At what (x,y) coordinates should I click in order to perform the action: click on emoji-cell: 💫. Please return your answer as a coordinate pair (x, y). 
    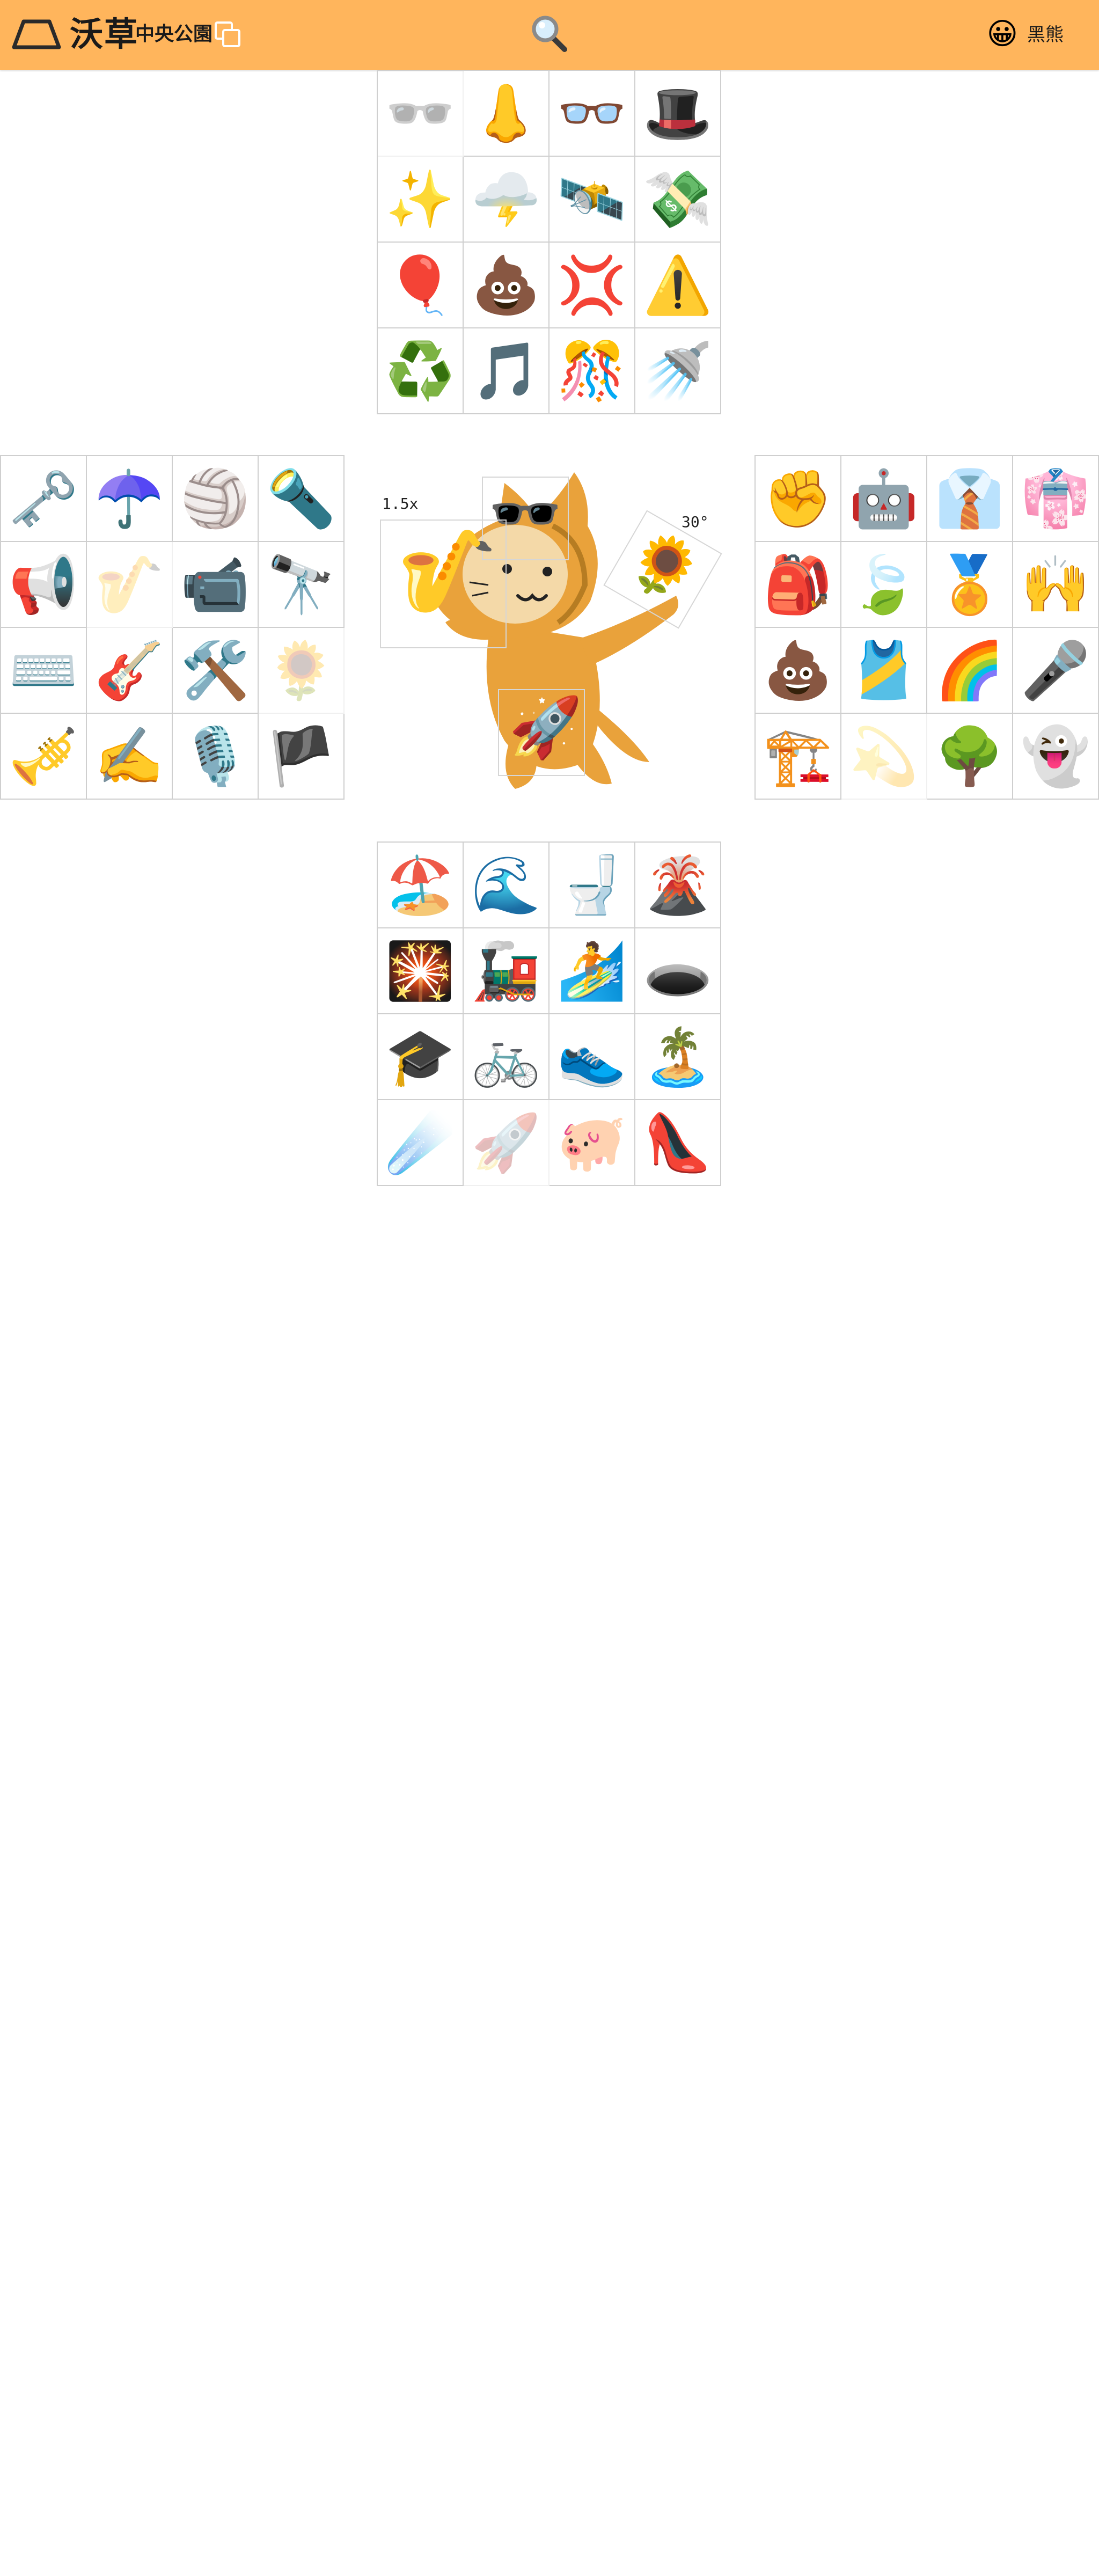
    Looking at the image, I should click on (884, 757).